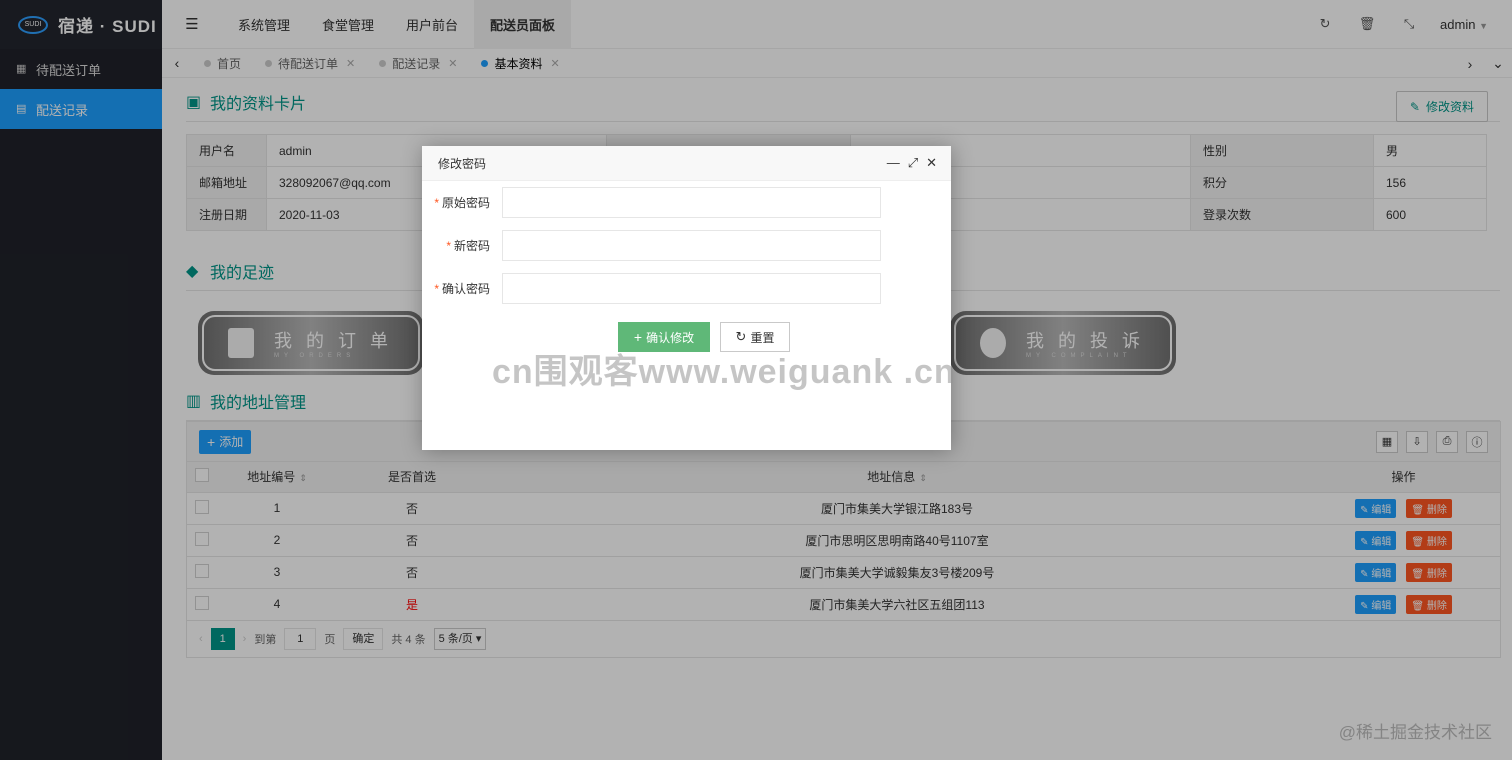 The image size is (1512, 760). I want to click on field-label-text: 新密码, so click(471, 246).